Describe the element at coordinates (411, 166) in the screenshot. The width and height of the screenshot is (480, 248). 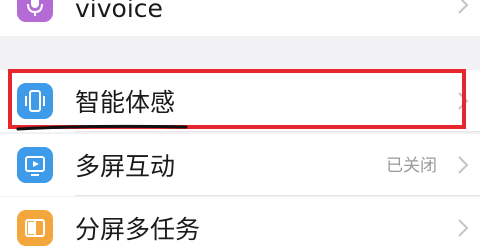
I see `status-text: 已关闭` at that location.